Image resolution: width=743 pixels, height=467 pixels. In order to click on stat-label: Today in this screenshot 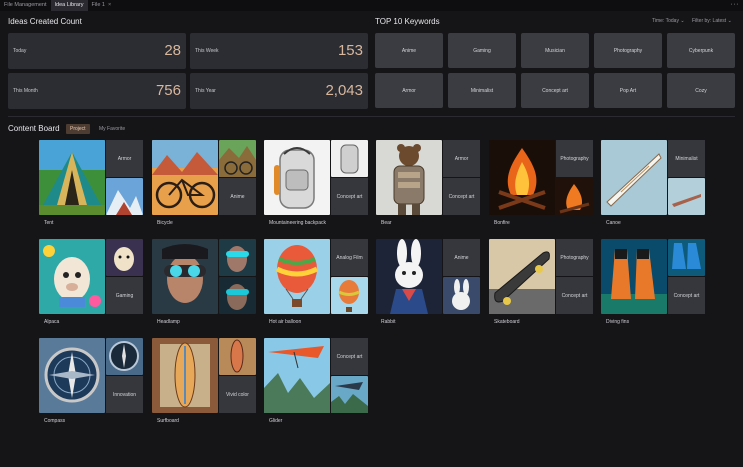, I will do `click(20, 51)`.